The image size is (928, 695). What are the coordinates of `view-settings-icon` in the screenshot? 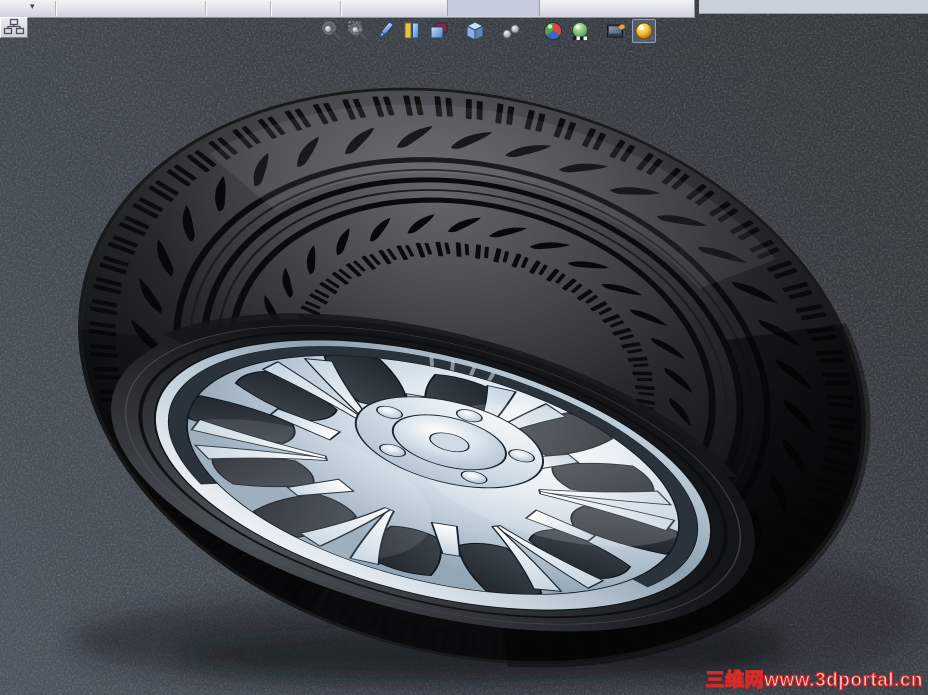 It's located at (616, 31).